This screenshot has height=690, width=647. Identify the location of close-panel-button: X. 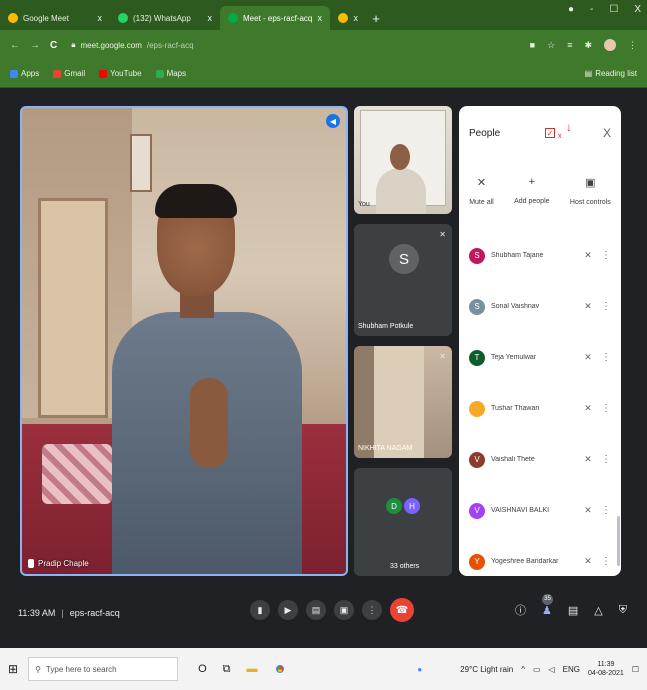
(607, 133).